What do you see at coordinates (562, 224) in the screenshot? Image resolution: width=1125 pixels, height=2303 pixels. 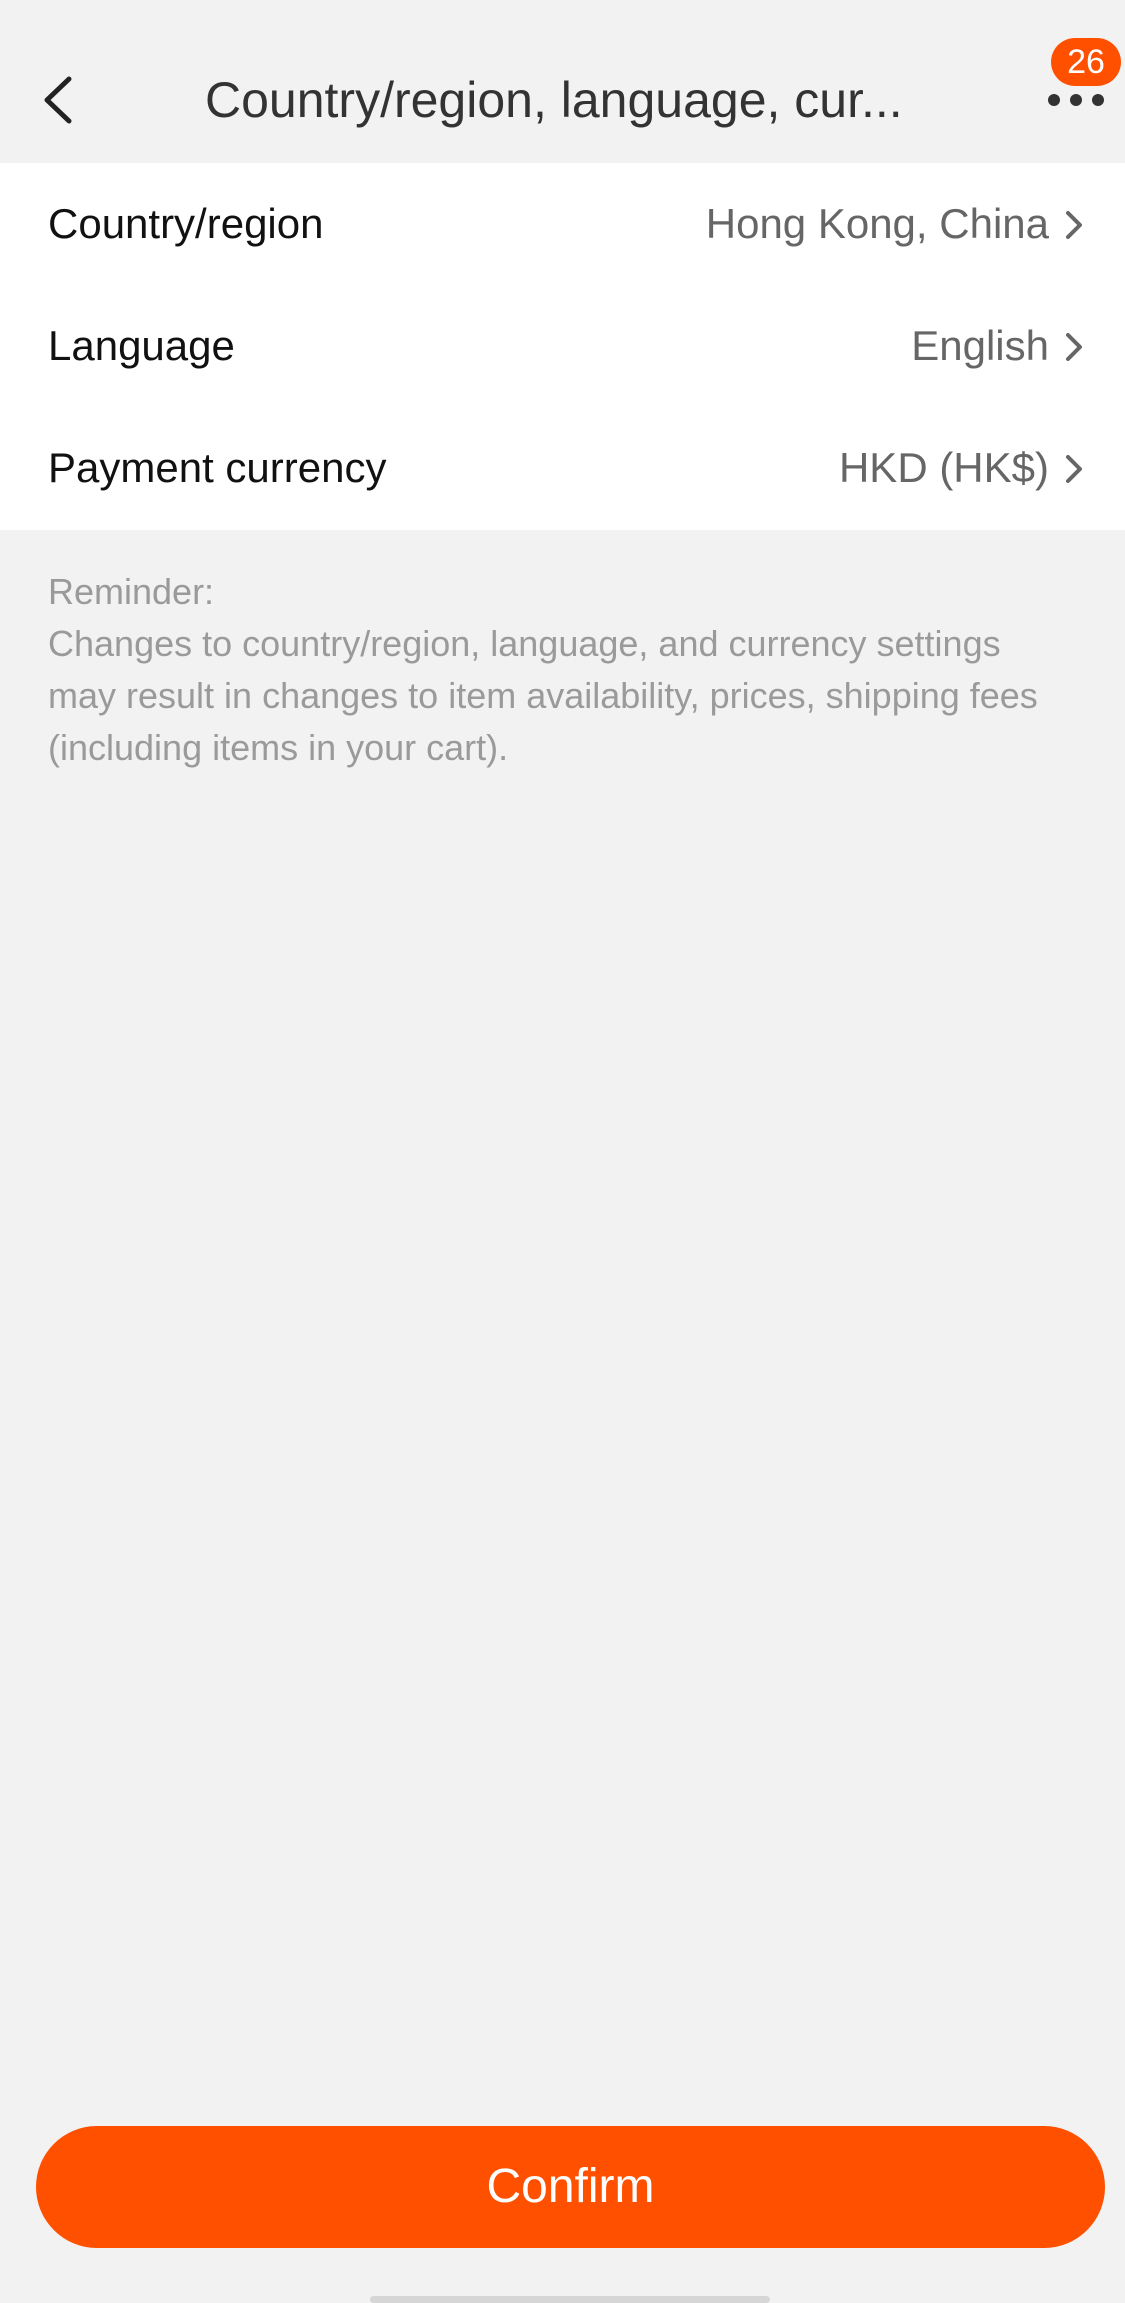 I see `country-region-row: Country/region Hong Kong, China` at bounding box center [562, 224].